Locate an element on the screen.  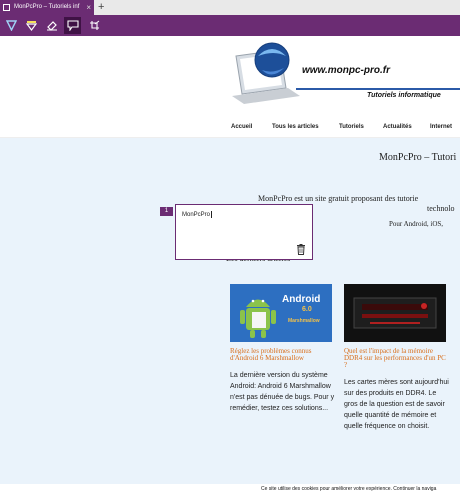
pen-icon is located at coordinates (11, 25).